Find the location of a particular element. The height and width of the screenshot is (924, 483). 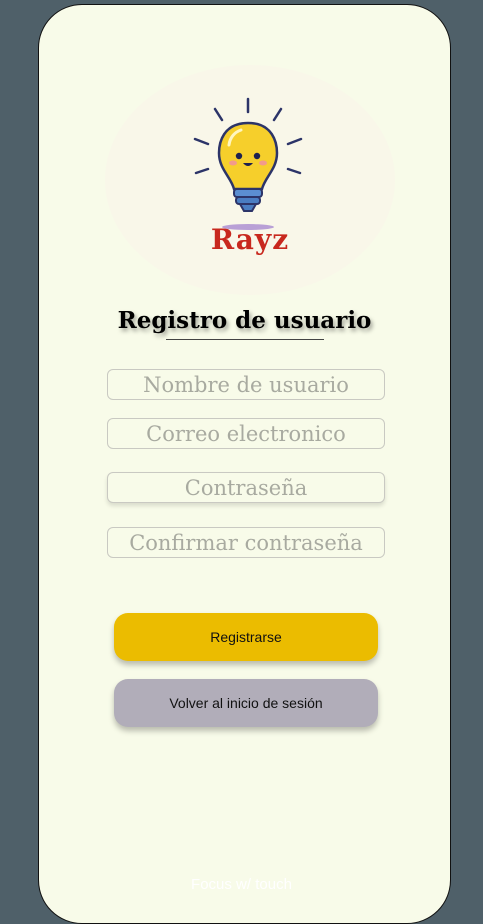

page-title: Registro de usuario is located at coordinates (244, 320).